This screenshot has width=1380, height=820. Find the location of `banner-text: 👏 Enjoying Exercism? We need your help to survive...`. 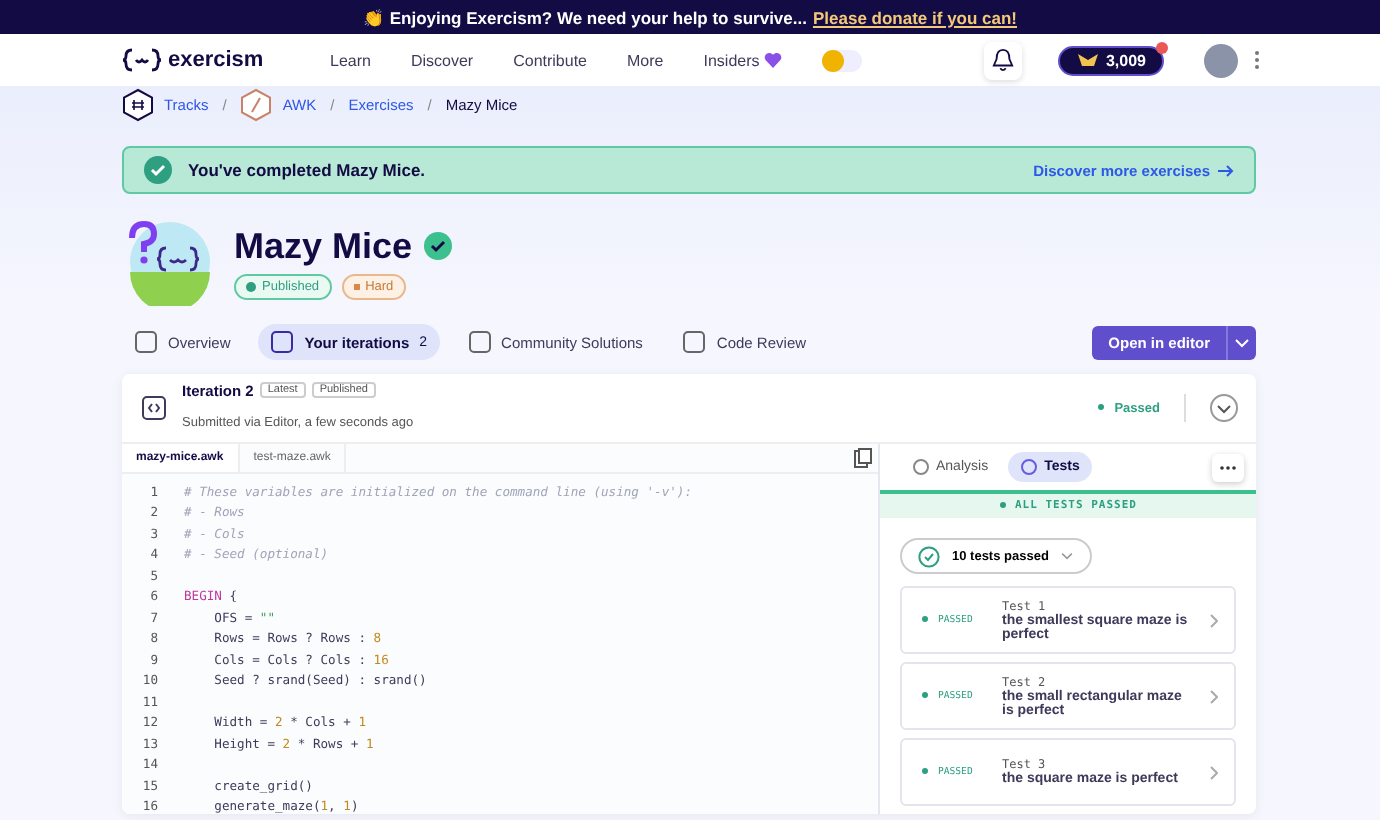

banner-text: 👏 Enjoying Exercism? We need your help to survive... is located at coordinates (584, 17).